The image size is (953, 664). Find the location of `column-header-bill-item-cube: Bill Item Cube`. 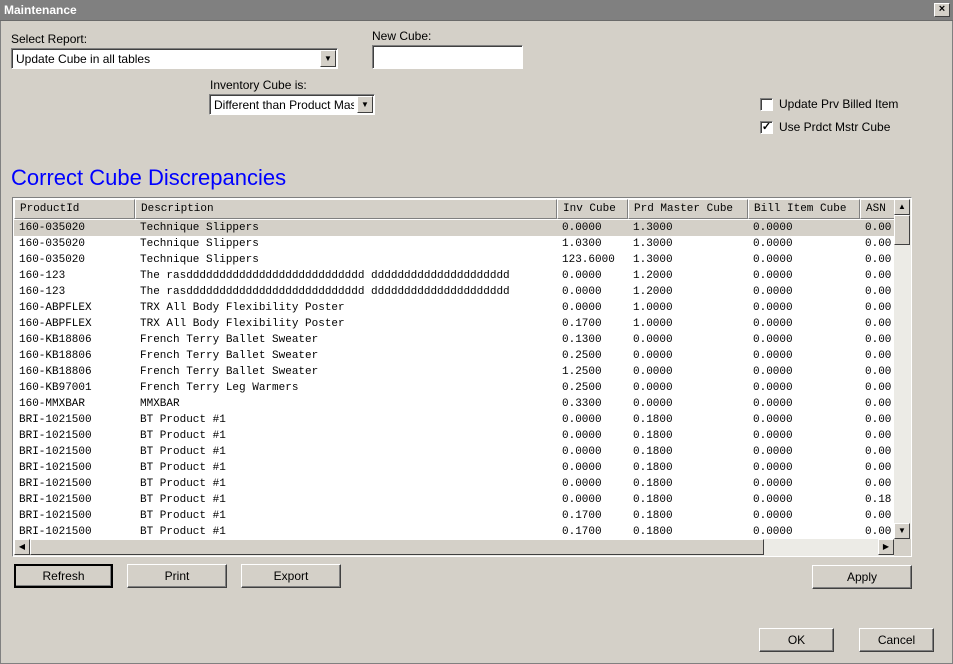

column-header-bill-item-cube: Bill Item Cube is located at coordinates (804, 209).